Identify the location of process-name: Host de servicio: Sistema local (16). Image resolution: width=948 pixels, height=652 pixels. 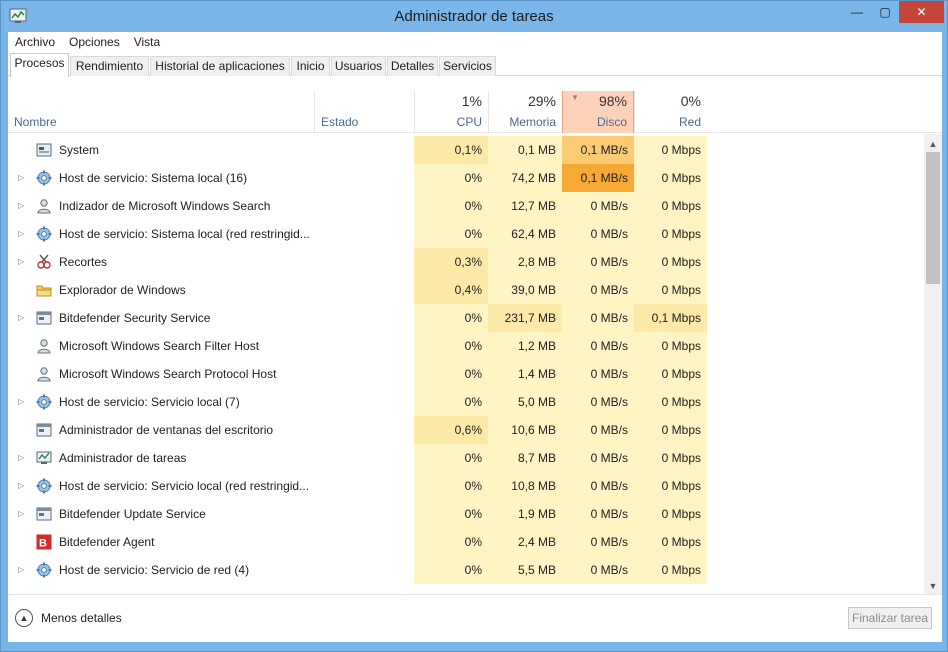
(153, 178).